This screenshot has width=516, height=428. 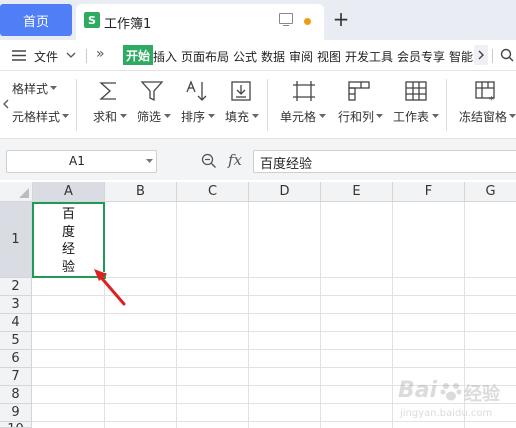 What do you see at coordinates (209, 161) in the screenshot?
I see `zoom-icon` at bounding box center [209, 161].